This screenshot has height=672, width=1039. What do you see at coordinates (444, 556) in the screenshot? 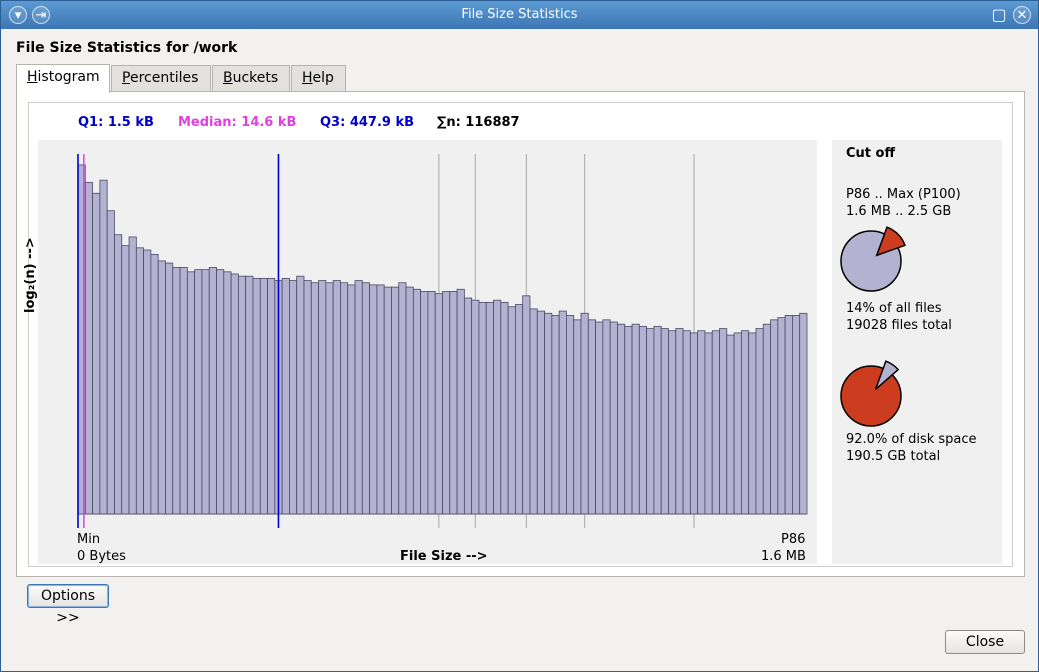
I see `x-axis-label: File Size -->` at bounding box center [444, 556].